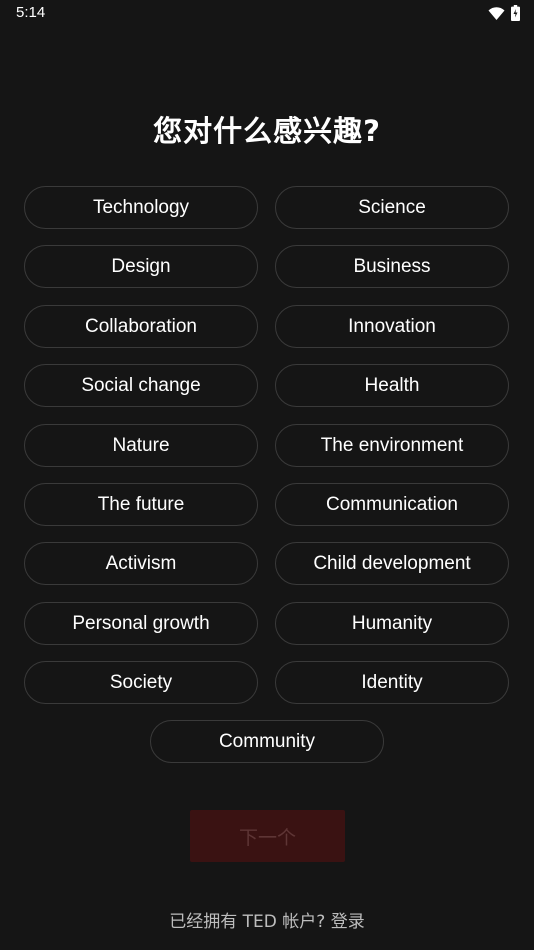  Describe the element at coordinates (247, 922) in the screenshot. I see `login-prompt-text: 已经拥有 TED 帐户?` at that location.